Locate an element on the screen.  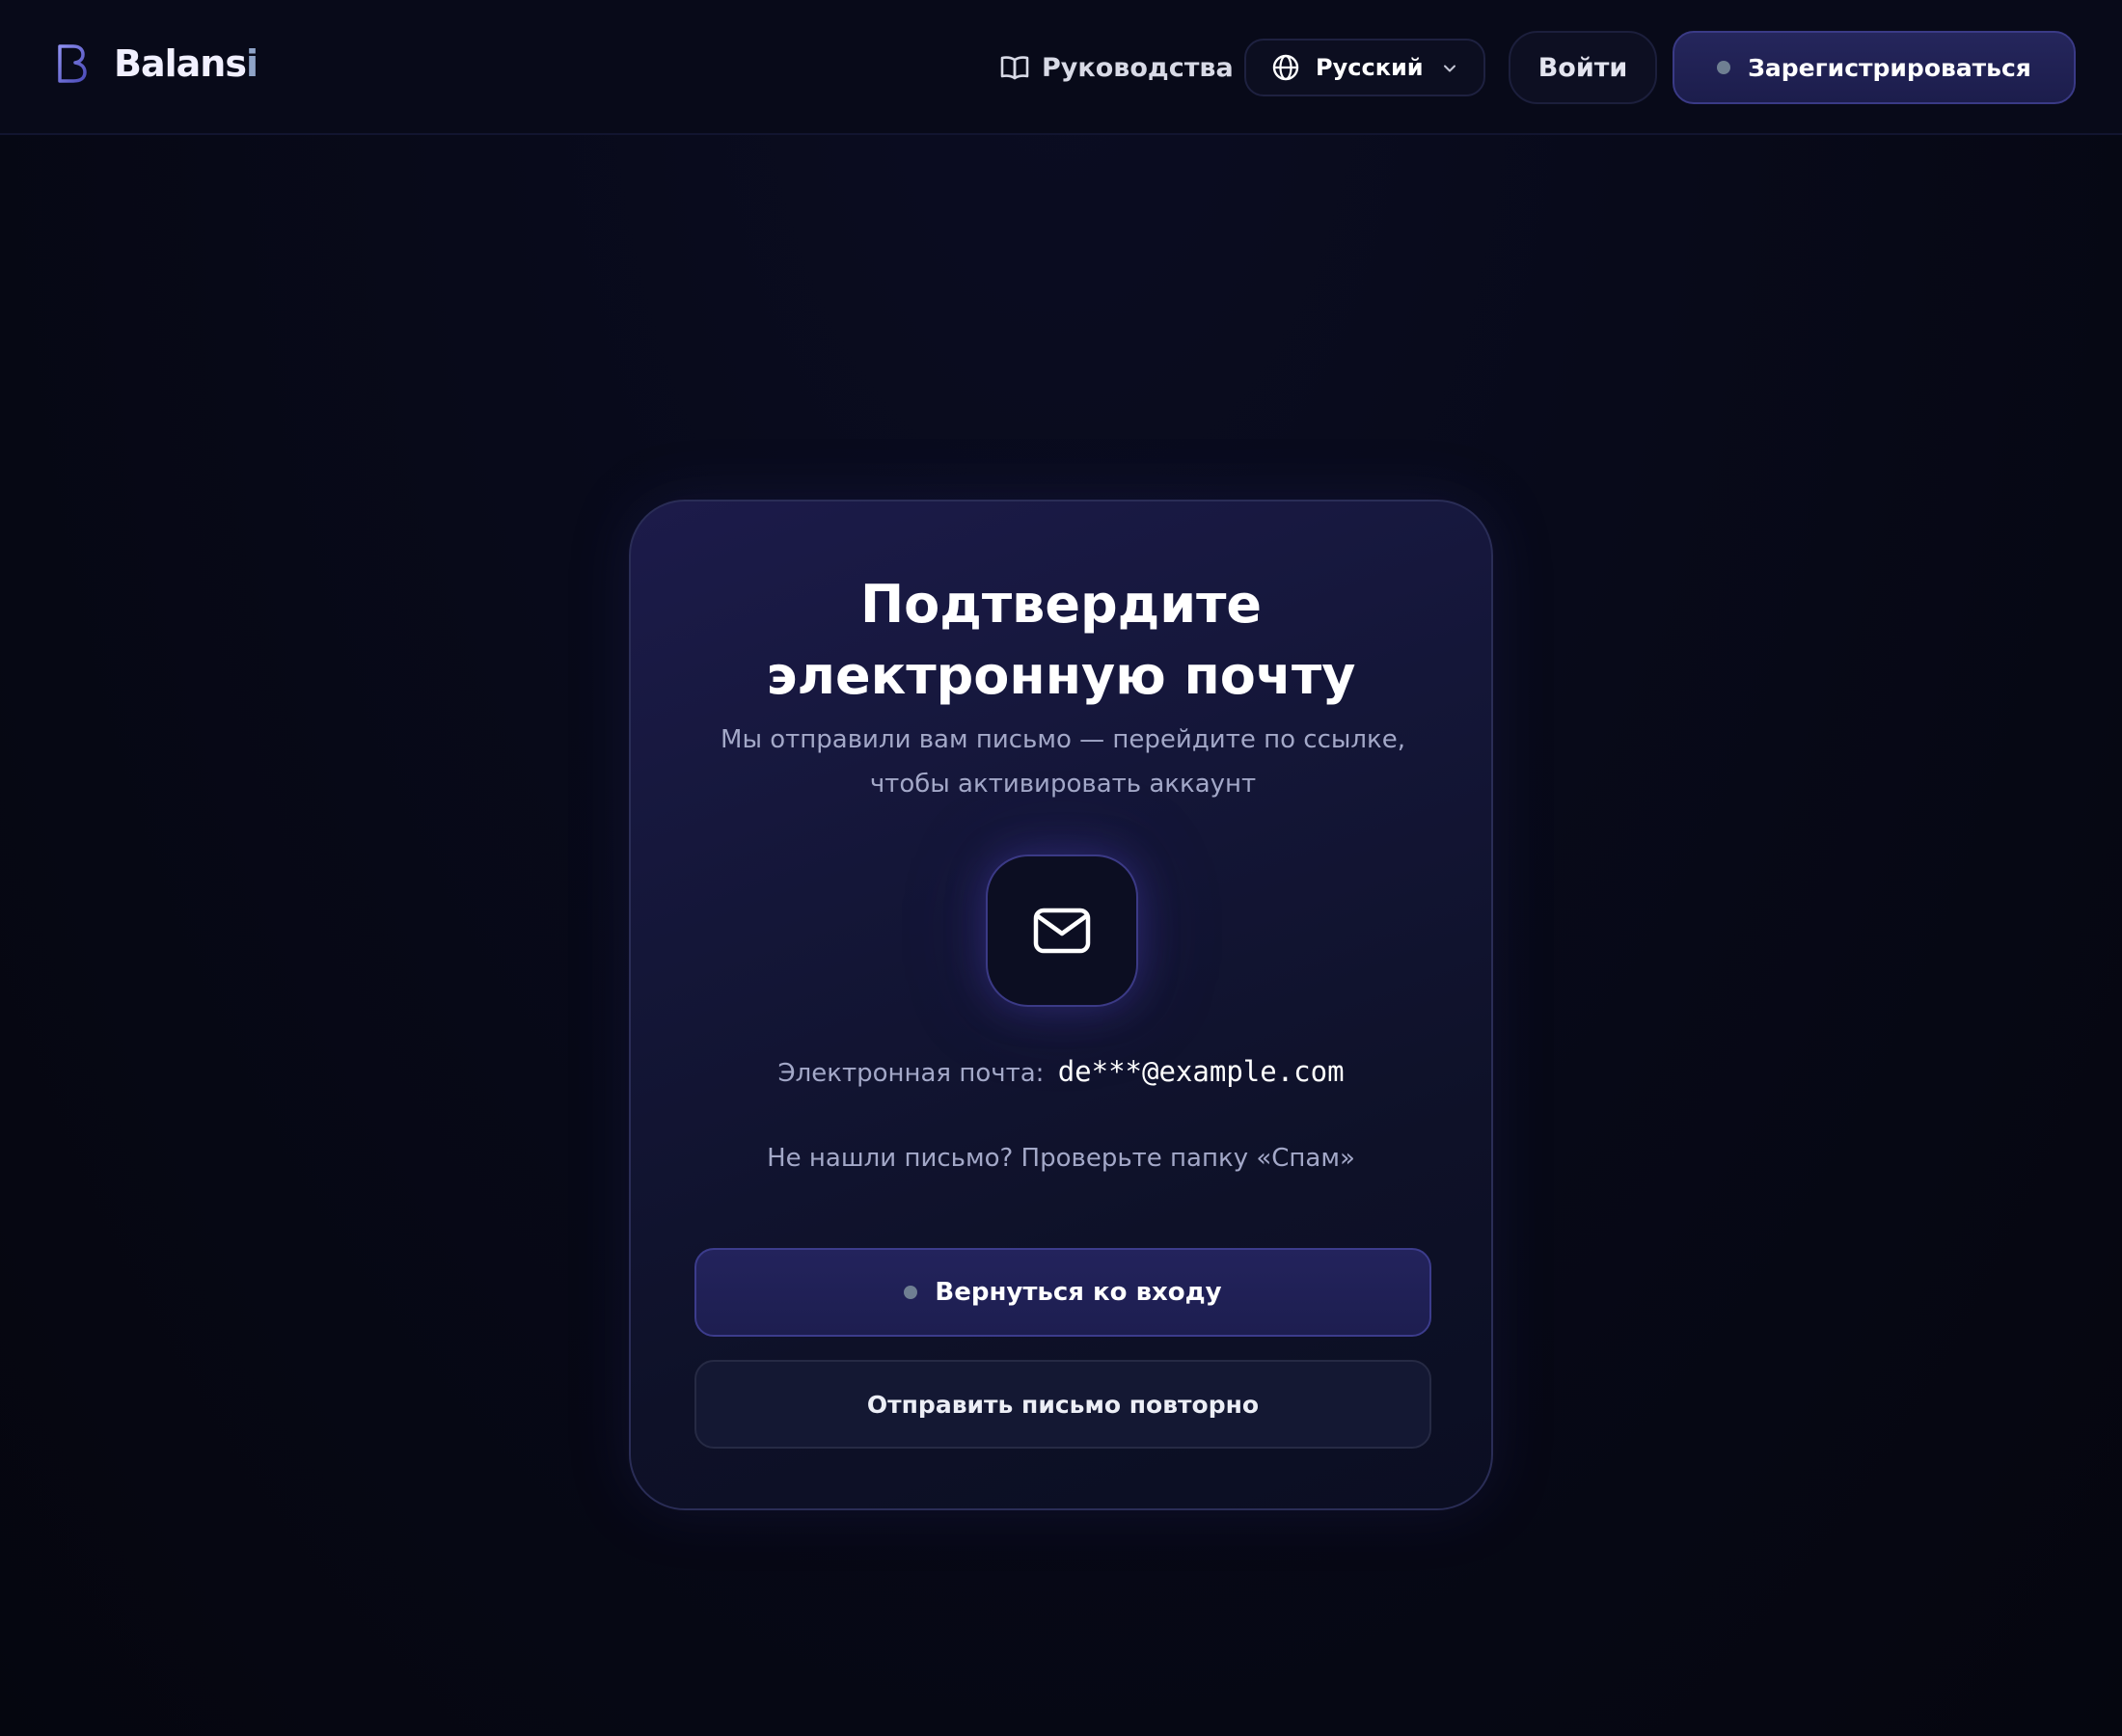
page-subtitle-line-2: чтобы активировать аккаунт is located at coordinates (1063, 785).